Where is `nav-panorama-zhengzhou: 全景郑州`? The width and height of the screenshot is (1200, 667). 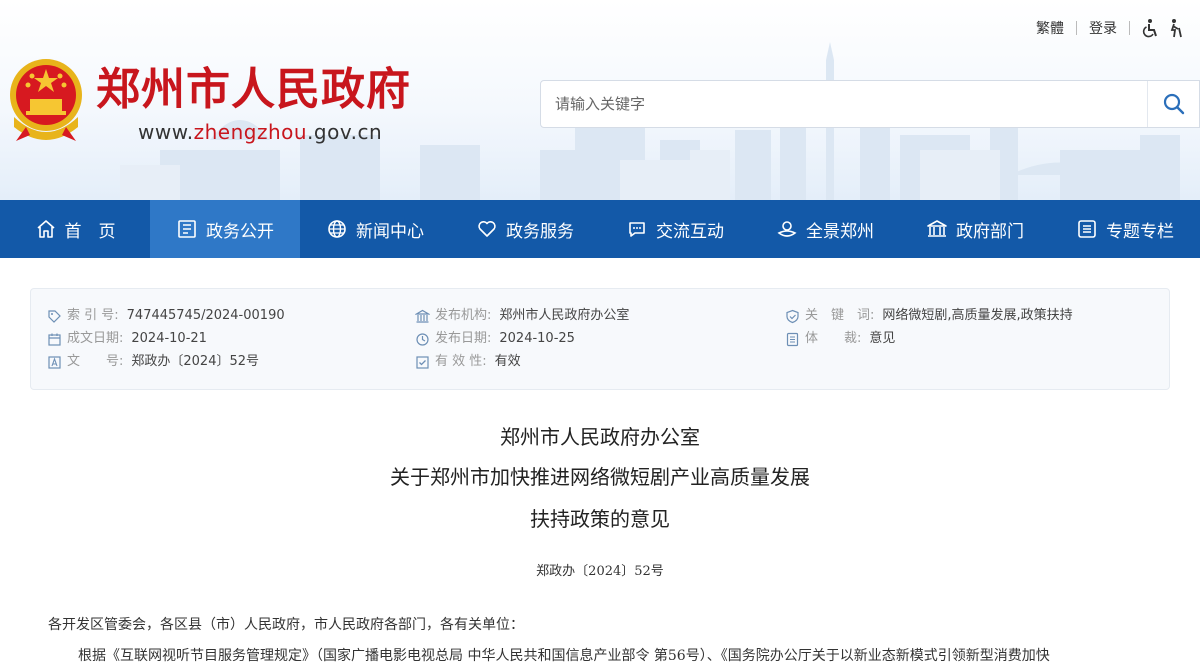 nav-panorama-zhengzhou: 全景郑州 is located at coordinates (825, 229).